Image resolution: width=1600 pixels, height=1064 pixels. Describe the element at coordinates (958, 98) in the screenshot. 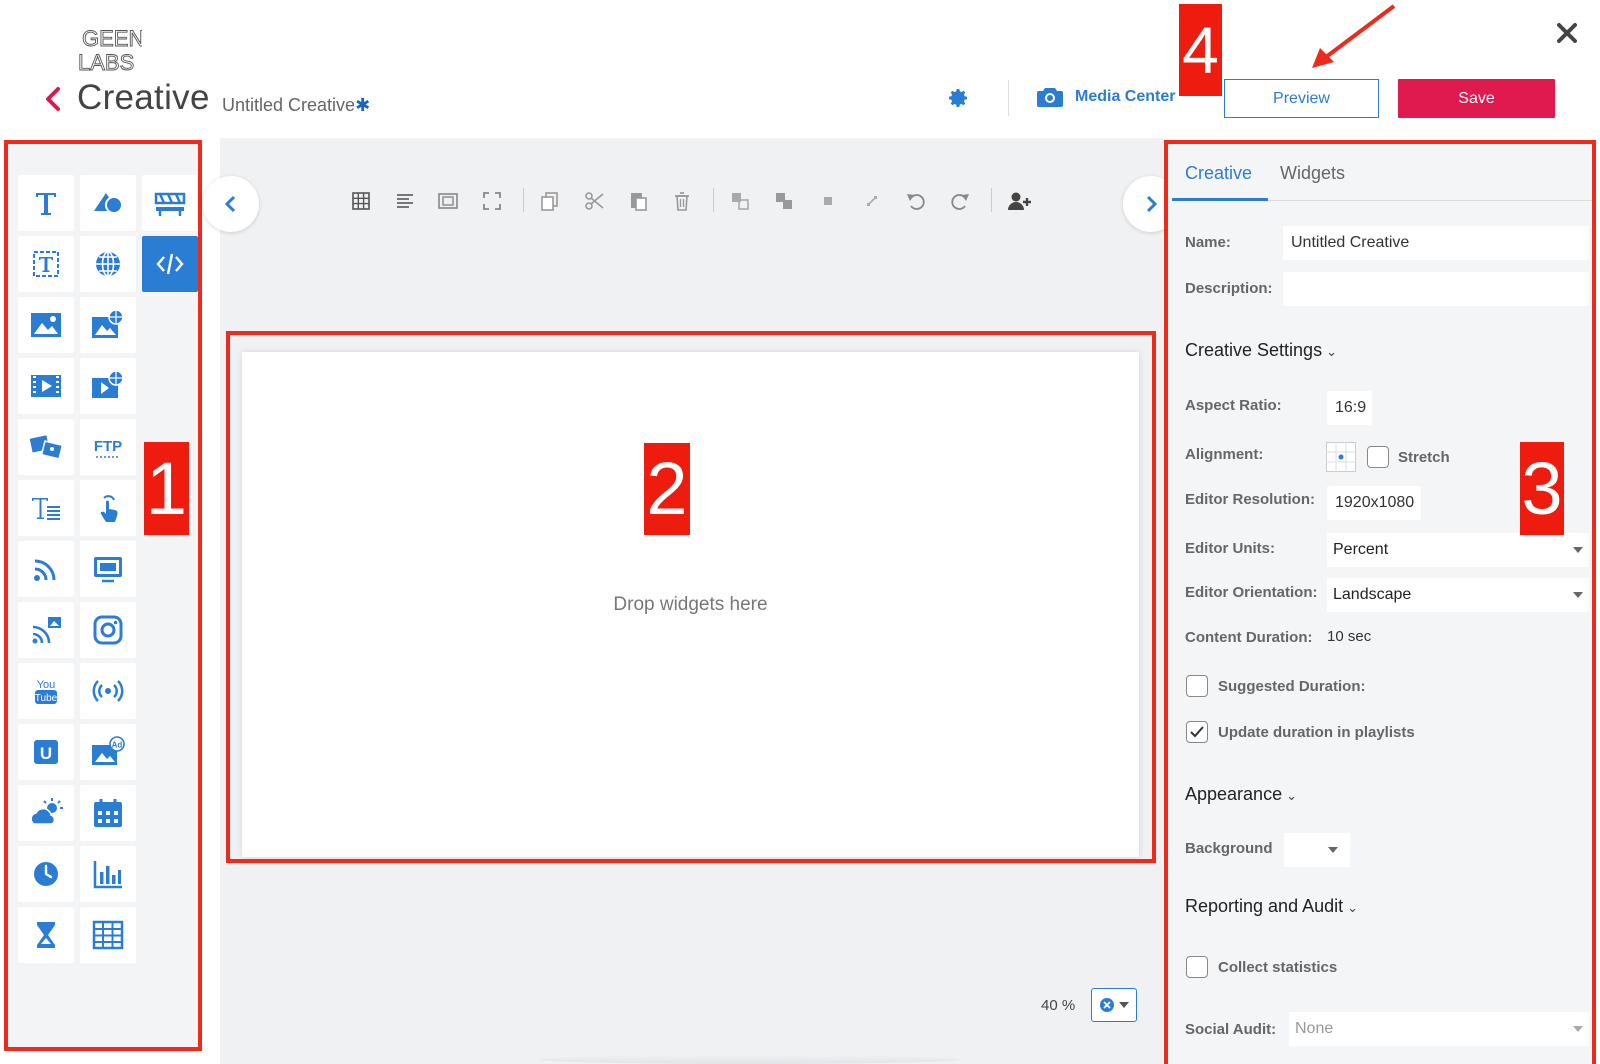

I see `settings-gear-icon` at that location.